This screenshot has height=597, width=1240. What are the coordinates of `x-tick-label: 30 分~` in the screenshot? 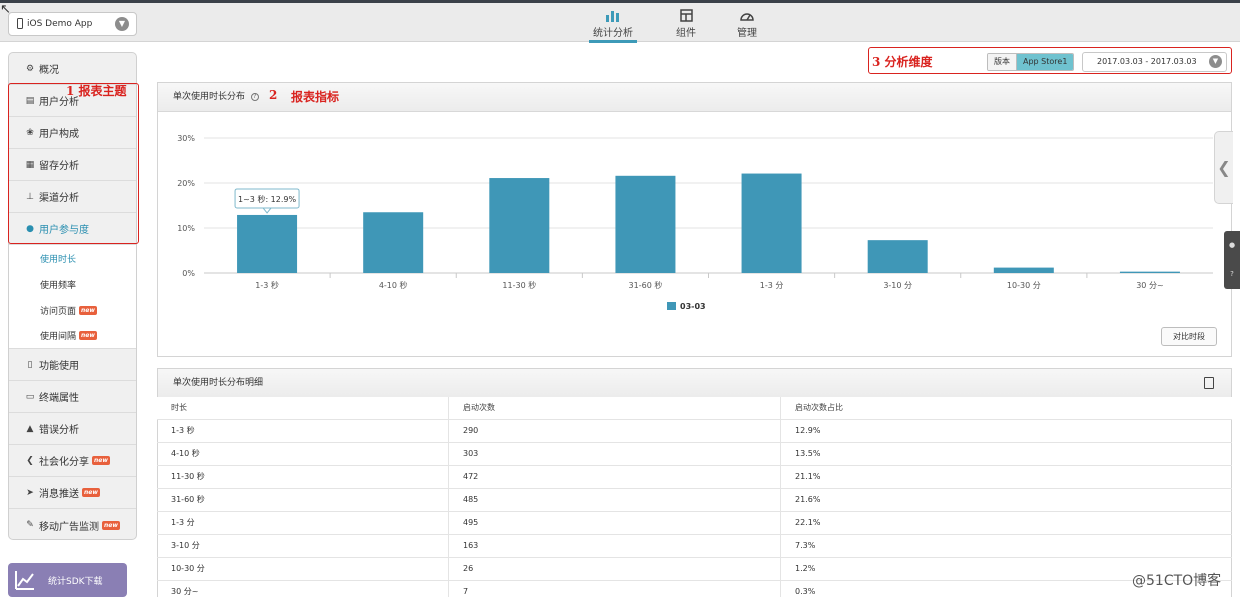 It's located at (1149, 285).